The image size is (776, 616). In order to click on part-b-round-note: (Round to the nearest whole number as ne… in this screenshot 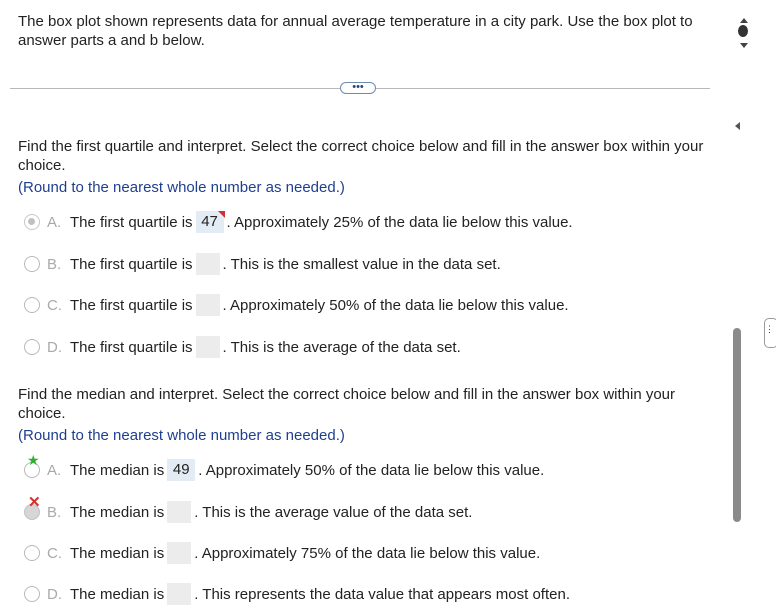, I will do `click(181, 435)`.